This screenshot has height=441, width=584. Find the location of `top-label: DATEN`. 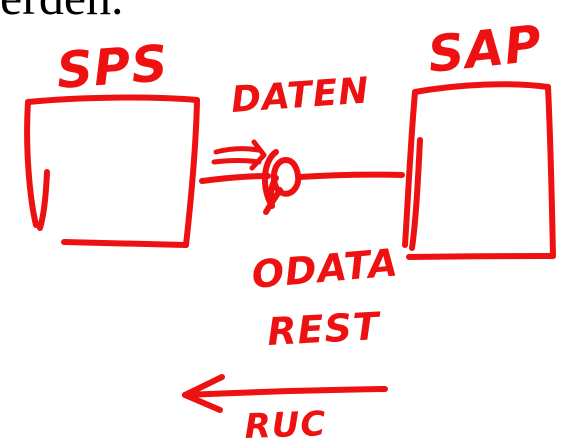

top-label: DATEN is located at coordinates (300, 95).